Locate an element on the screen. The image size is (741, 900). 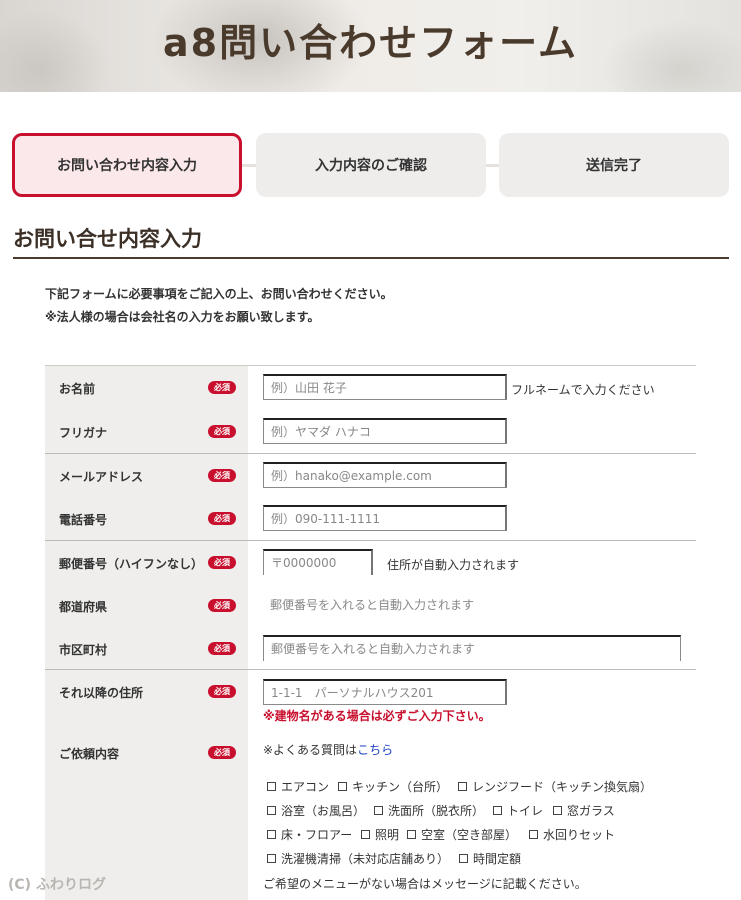
step-complete: 送信完了 is located at coordinates (614, 165).